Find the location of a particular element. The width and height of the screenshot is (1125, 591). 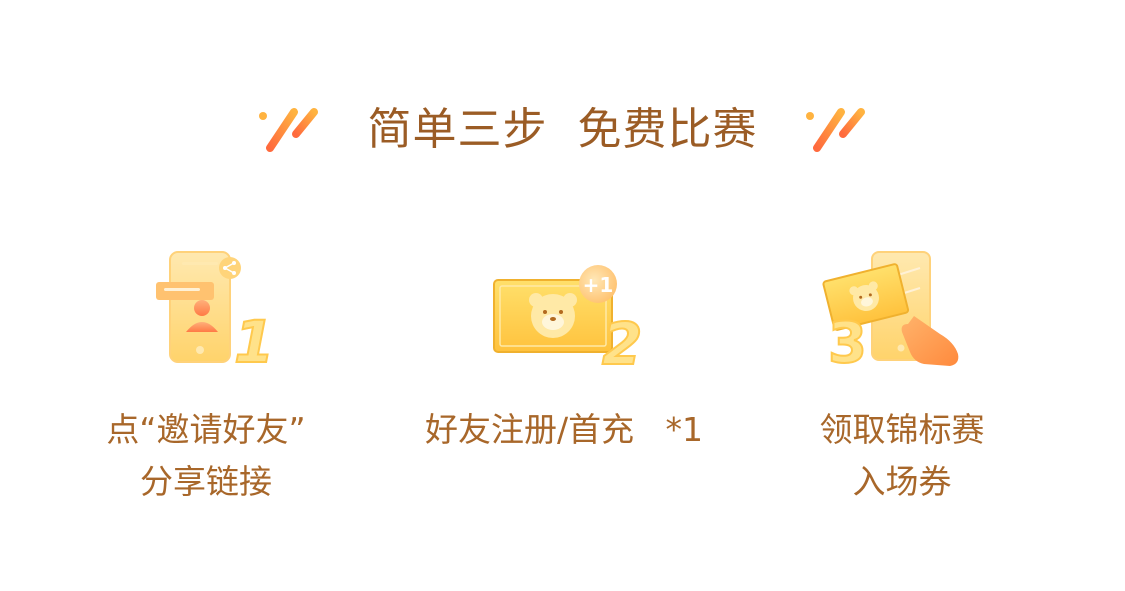

step-claim: 3 领取锦标赛 入场券 is located at coordinates (902, 380).